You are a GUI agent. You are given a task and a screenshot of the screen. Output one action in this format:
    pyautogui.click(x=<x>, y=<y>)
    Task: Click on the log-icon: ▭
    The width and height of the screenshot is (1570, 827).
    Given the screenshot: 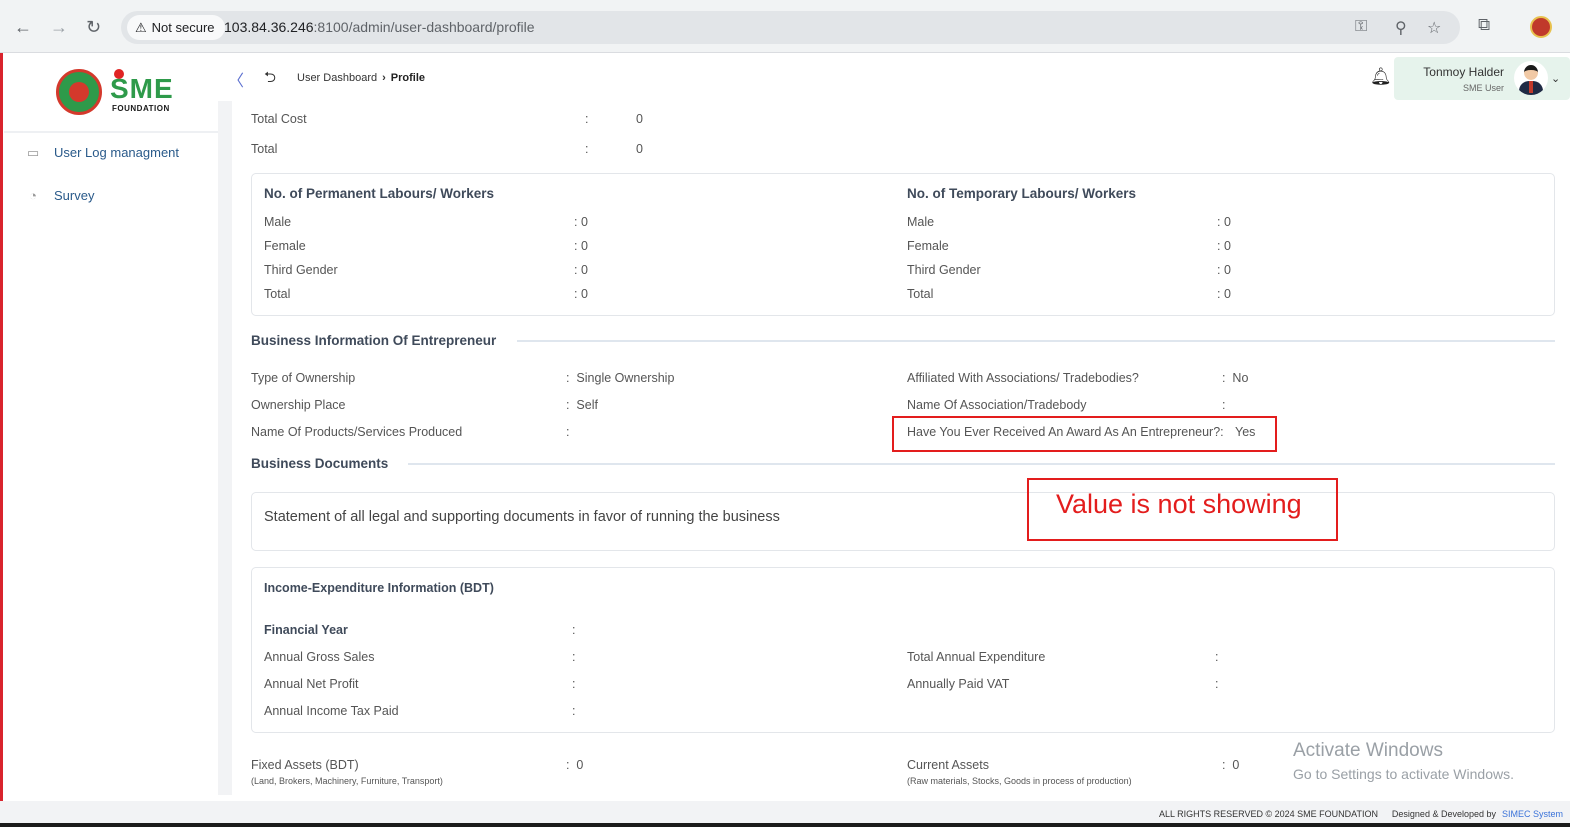 What is the action you would take?
    pyautogui.click(x=33, y=152)
    